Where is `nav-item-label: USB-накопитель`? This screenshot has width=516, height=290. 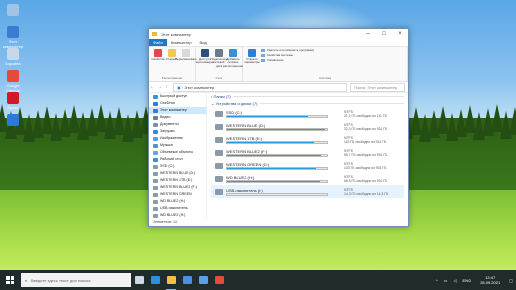
nav-item-label: USB-накопитель is located at coordinates (174, 208).